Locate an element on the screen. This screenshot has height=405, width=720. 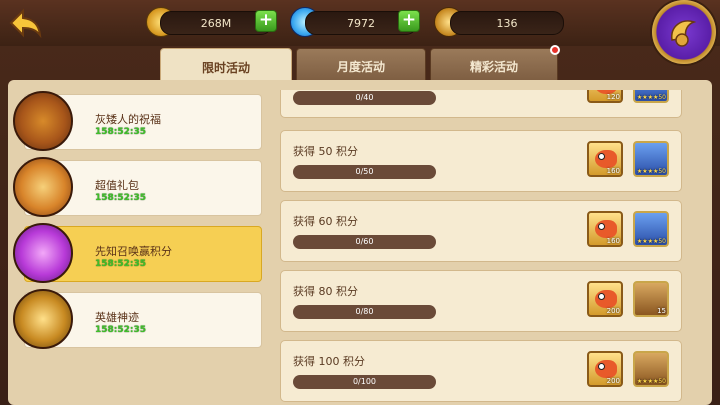
token-counter: 136 is located at coordinates (507, 23).